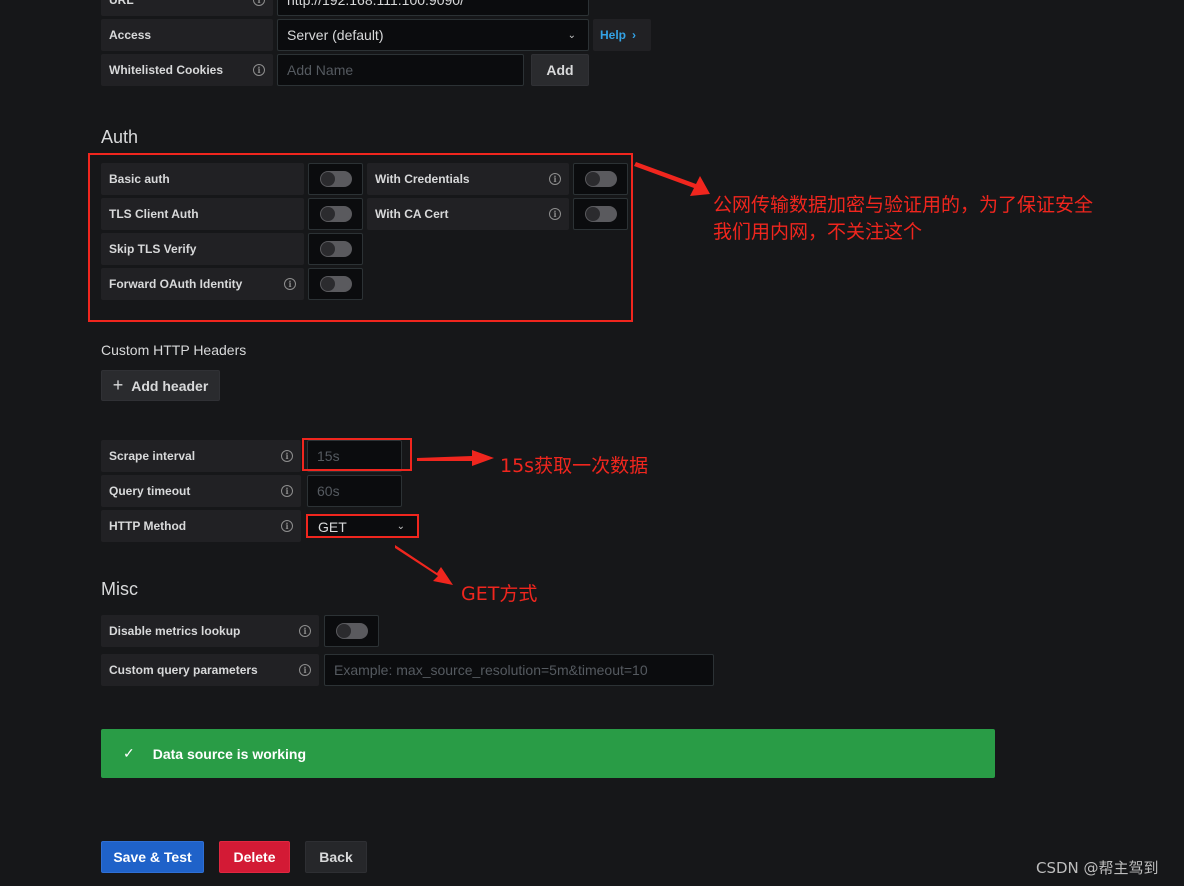 Image resolution: width=1184 pixels, height=886 pixels. I want to click on add-header-label: Add header, so click(170, 385).